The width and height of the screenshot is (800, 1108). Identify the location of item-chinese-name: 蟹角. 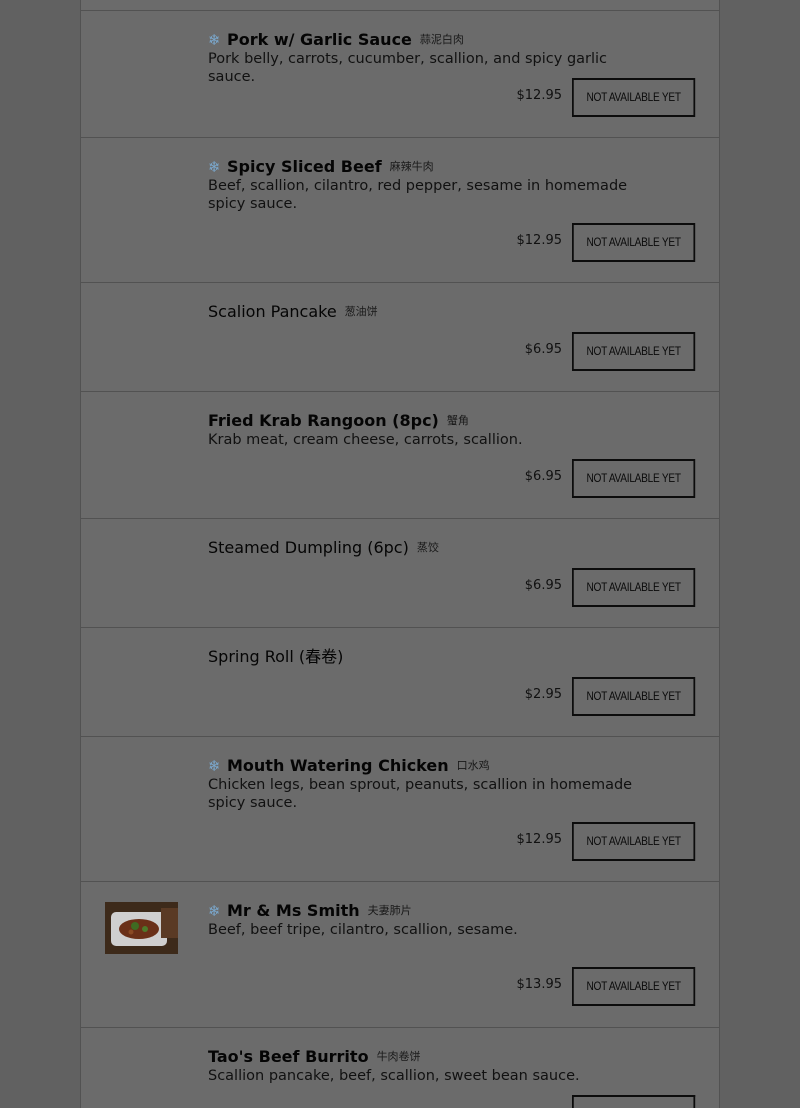
(457, 420).